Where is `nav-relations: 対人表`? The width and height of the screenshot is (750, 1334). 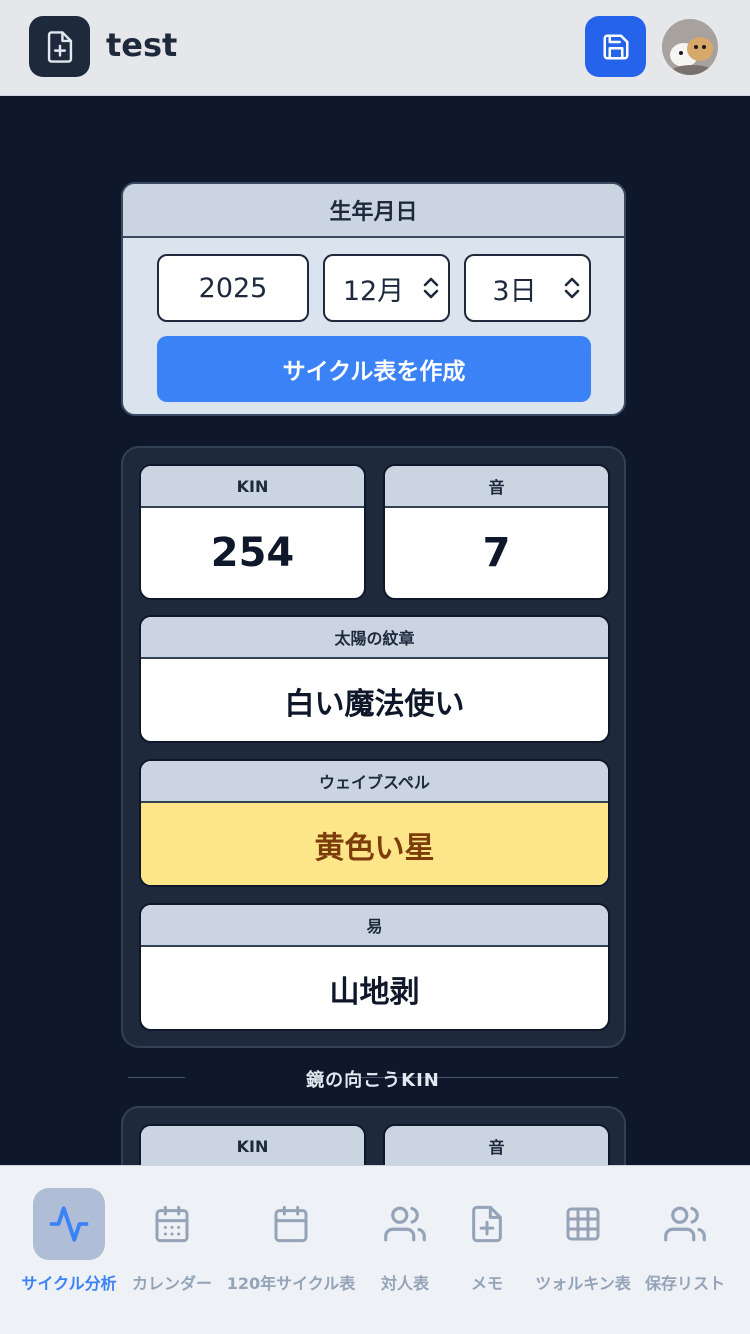 nav-relations: 対人表 is located at coordinates (405, 1248).